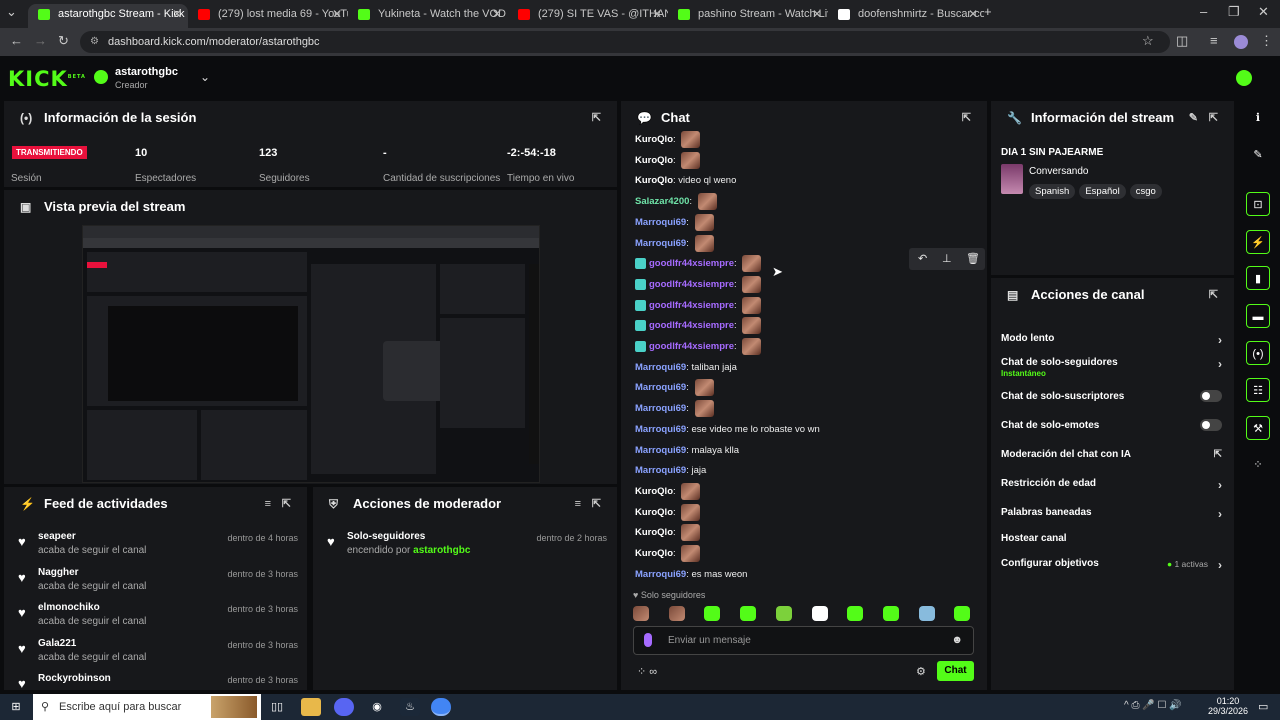 The height and width of the screenshot is (720, 1280). I want to click on emoji-icon: ☻, so click(957, 640).